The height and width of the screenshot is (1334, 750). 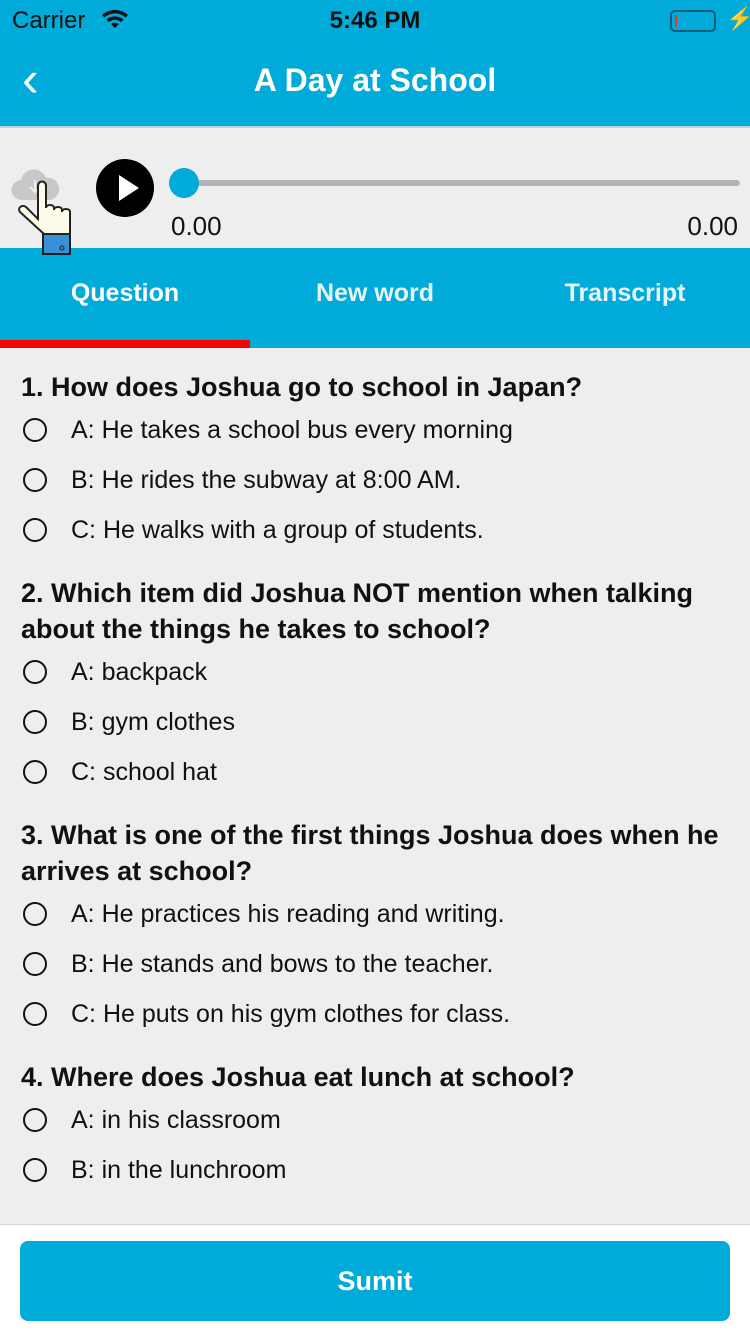 What do you see at coordinates (176, 1119) in the screenshot?
I see `option-label: A: in his classroom` at bounding box center [176, 1119].